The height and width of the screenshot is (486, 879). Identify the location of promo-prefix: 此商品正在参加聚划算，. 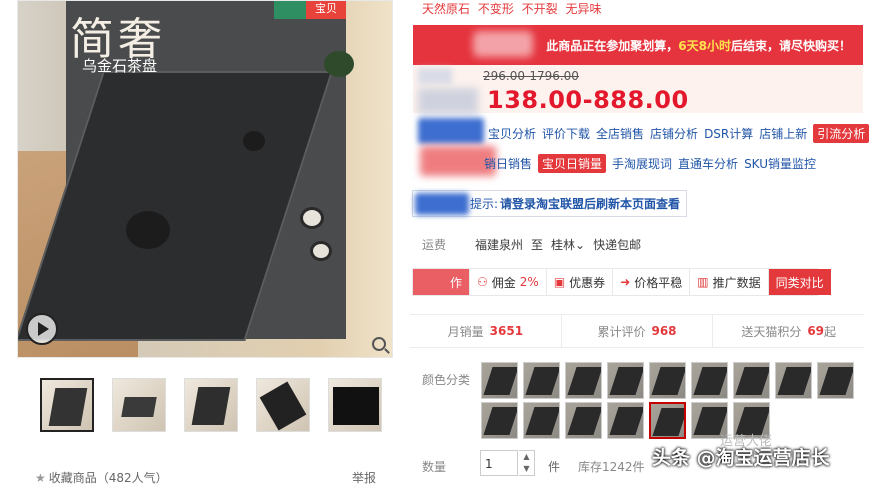
(612, 45).